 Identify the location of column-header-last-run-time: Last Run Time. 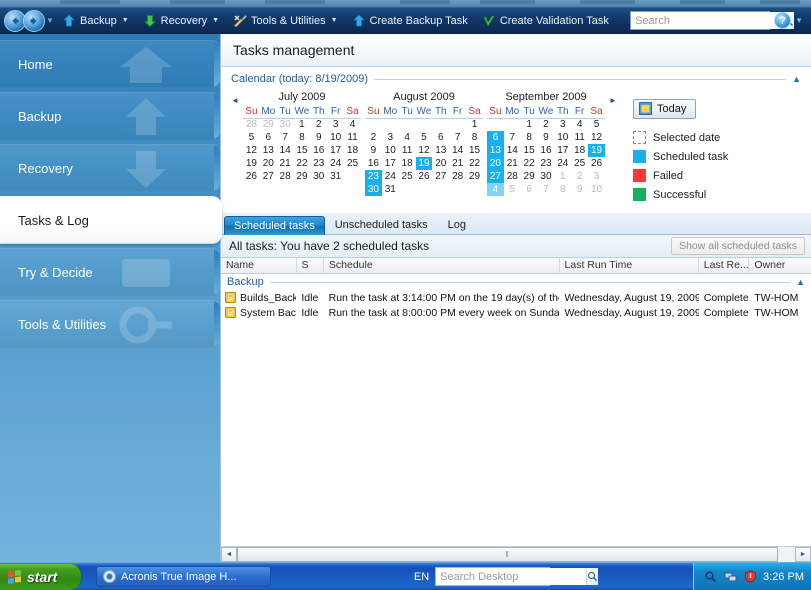
(629, 265).